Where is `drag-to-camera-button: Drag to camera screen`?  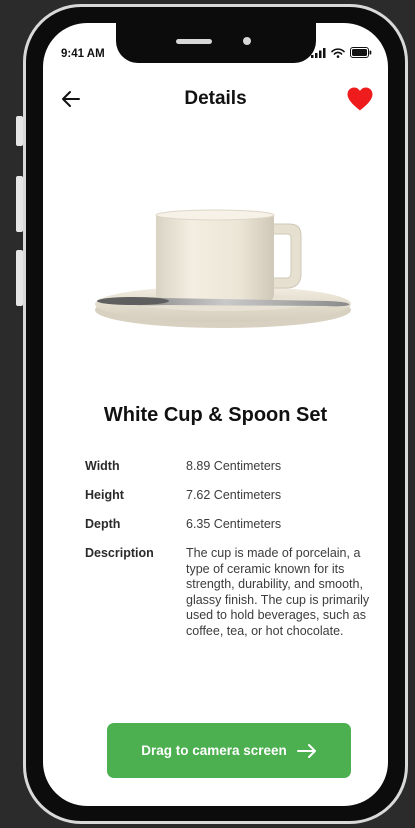
drag-to-camera-button: Drag to camera screen is located at coordinates (229, 750).